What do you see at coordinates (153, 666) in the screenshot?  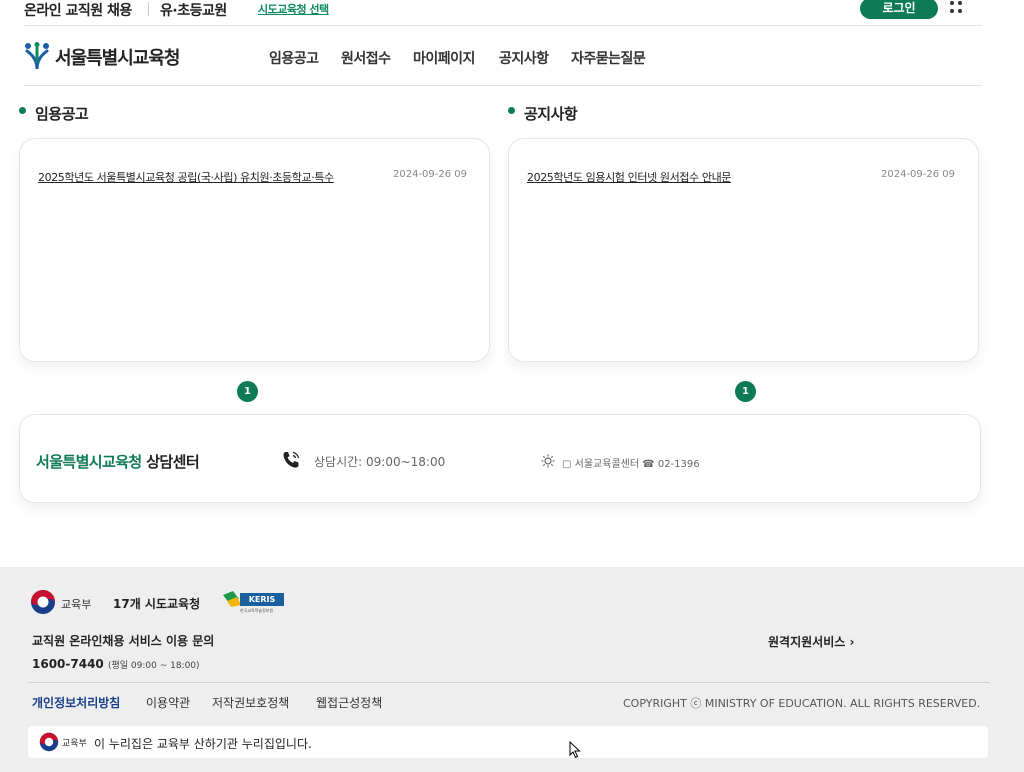 I see `phone-hours: (평일 09:00 ~ 18:00)` at bounding box center [153, 666].